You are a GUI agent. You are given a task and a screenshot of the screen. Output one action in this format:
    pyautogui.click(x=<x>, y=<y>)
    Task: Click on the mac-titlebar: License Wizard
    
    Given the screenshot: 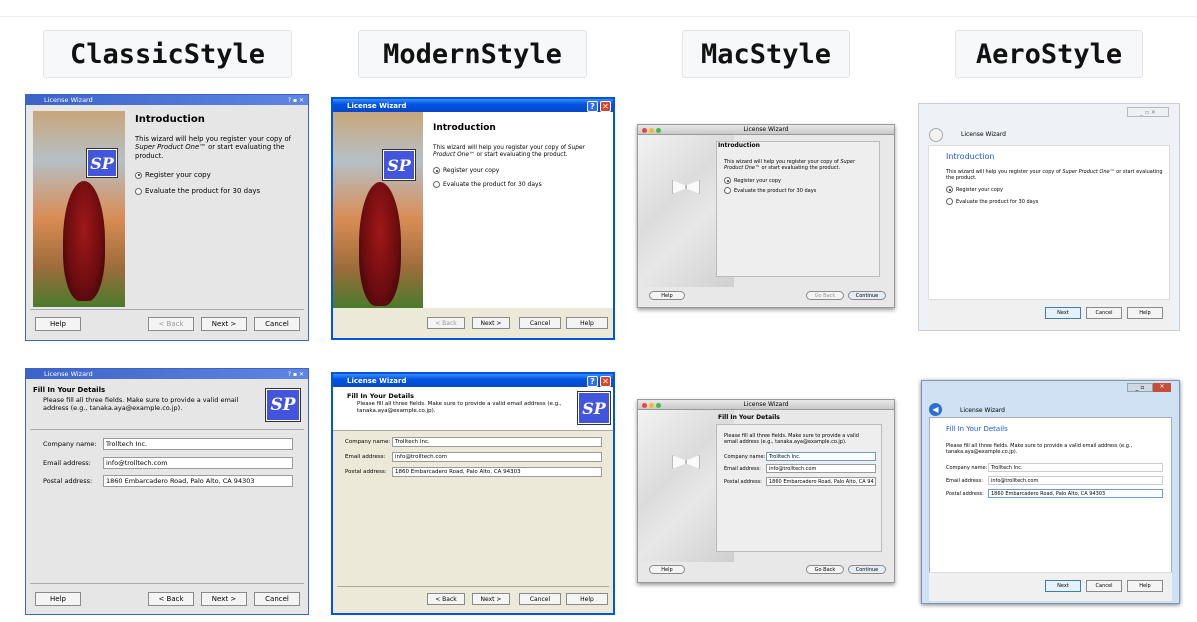 What is the action you would take?
    pyautogui.click(x=766, y=405)
    